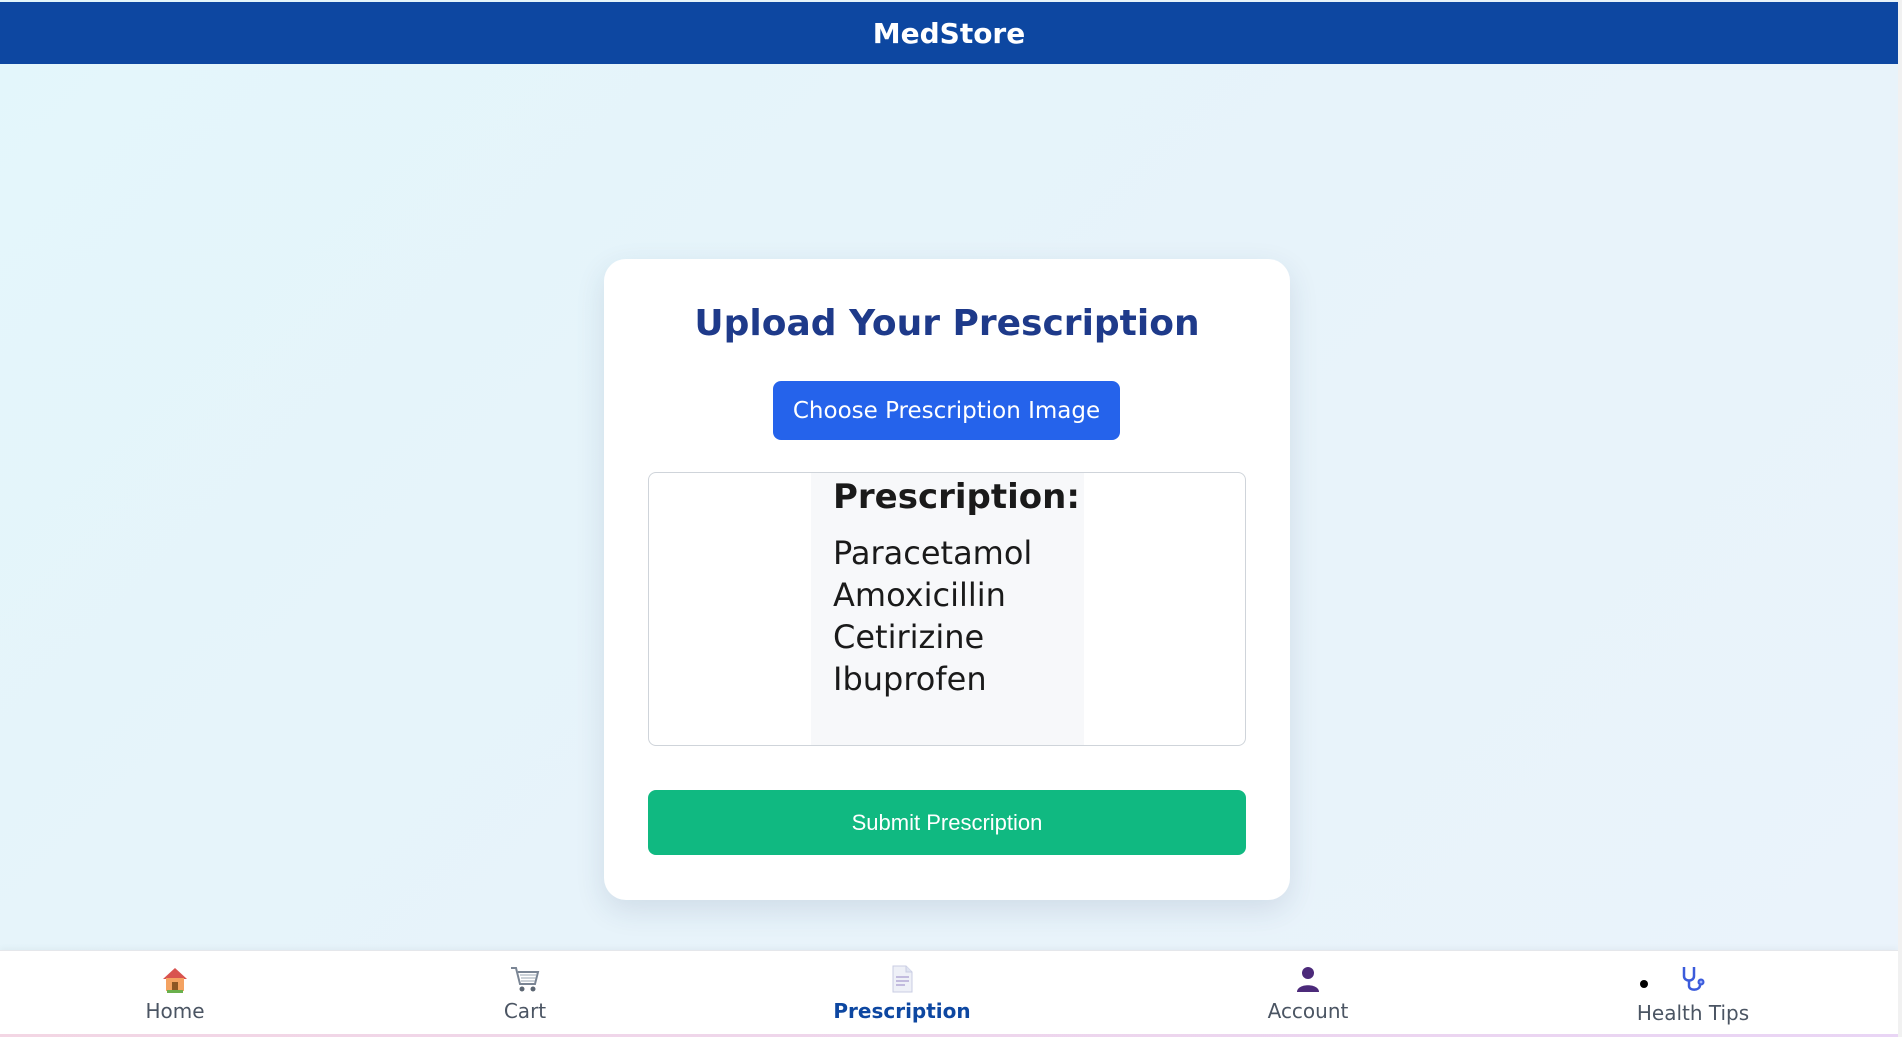 The height and width of the screenshot is (1037, 1902). Describe the element at coordinates (933, 553) in the screenshot. I see `medicine-item: Paracetamol` at that location.